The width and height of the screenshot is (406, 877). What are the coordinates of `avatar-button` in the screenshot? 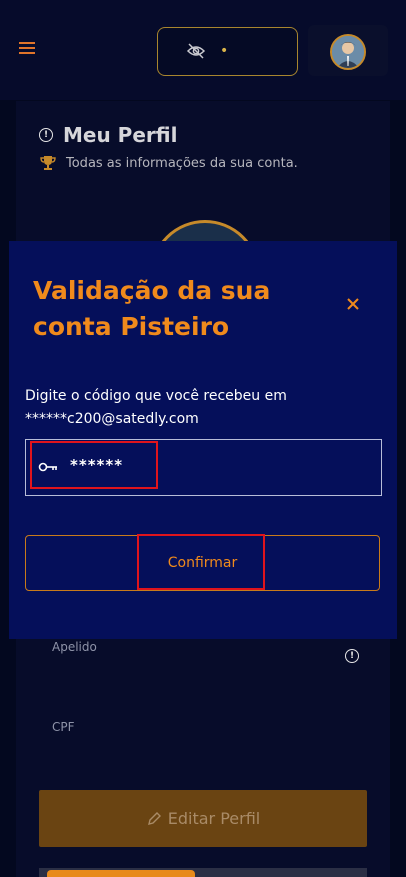 It's located at (348, 50).